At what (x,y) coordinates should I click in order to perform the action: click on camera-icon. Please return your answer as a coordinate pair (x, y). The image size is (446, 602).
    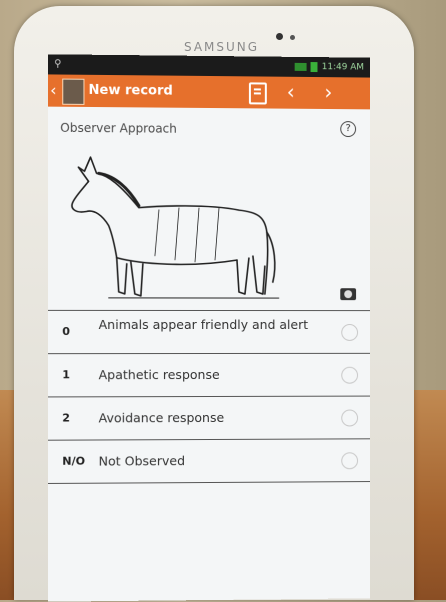
    Looking at the image, I should click on (348, 294).